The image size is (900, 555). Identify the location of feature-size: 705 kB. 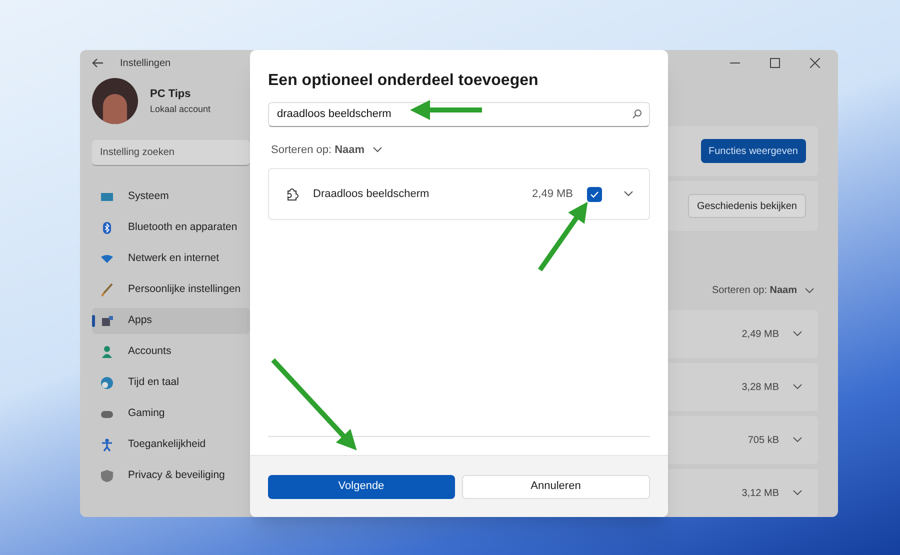
(763, 441).